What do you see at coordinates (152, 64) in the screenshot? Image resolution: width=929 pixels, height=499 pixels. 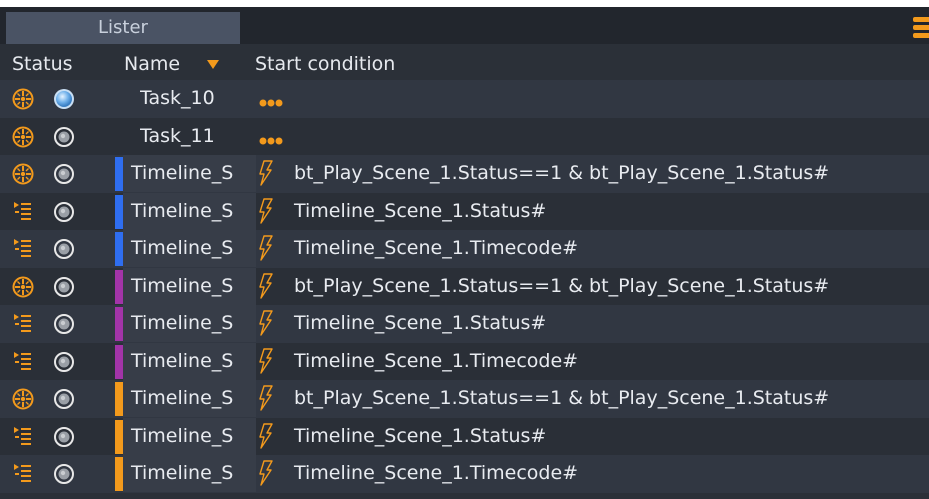 I see `column-name: Name` at bounding box center [152, 64].